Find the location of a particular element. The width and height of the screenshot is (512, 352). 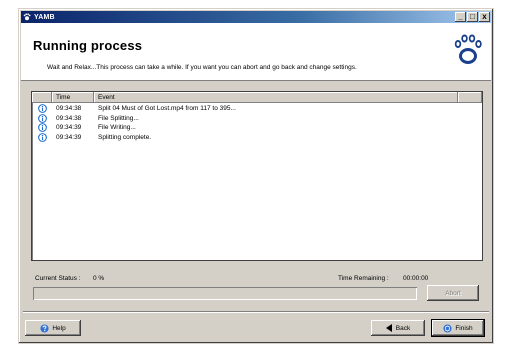

abort-button: Abort is located at coordinates (453, 293).